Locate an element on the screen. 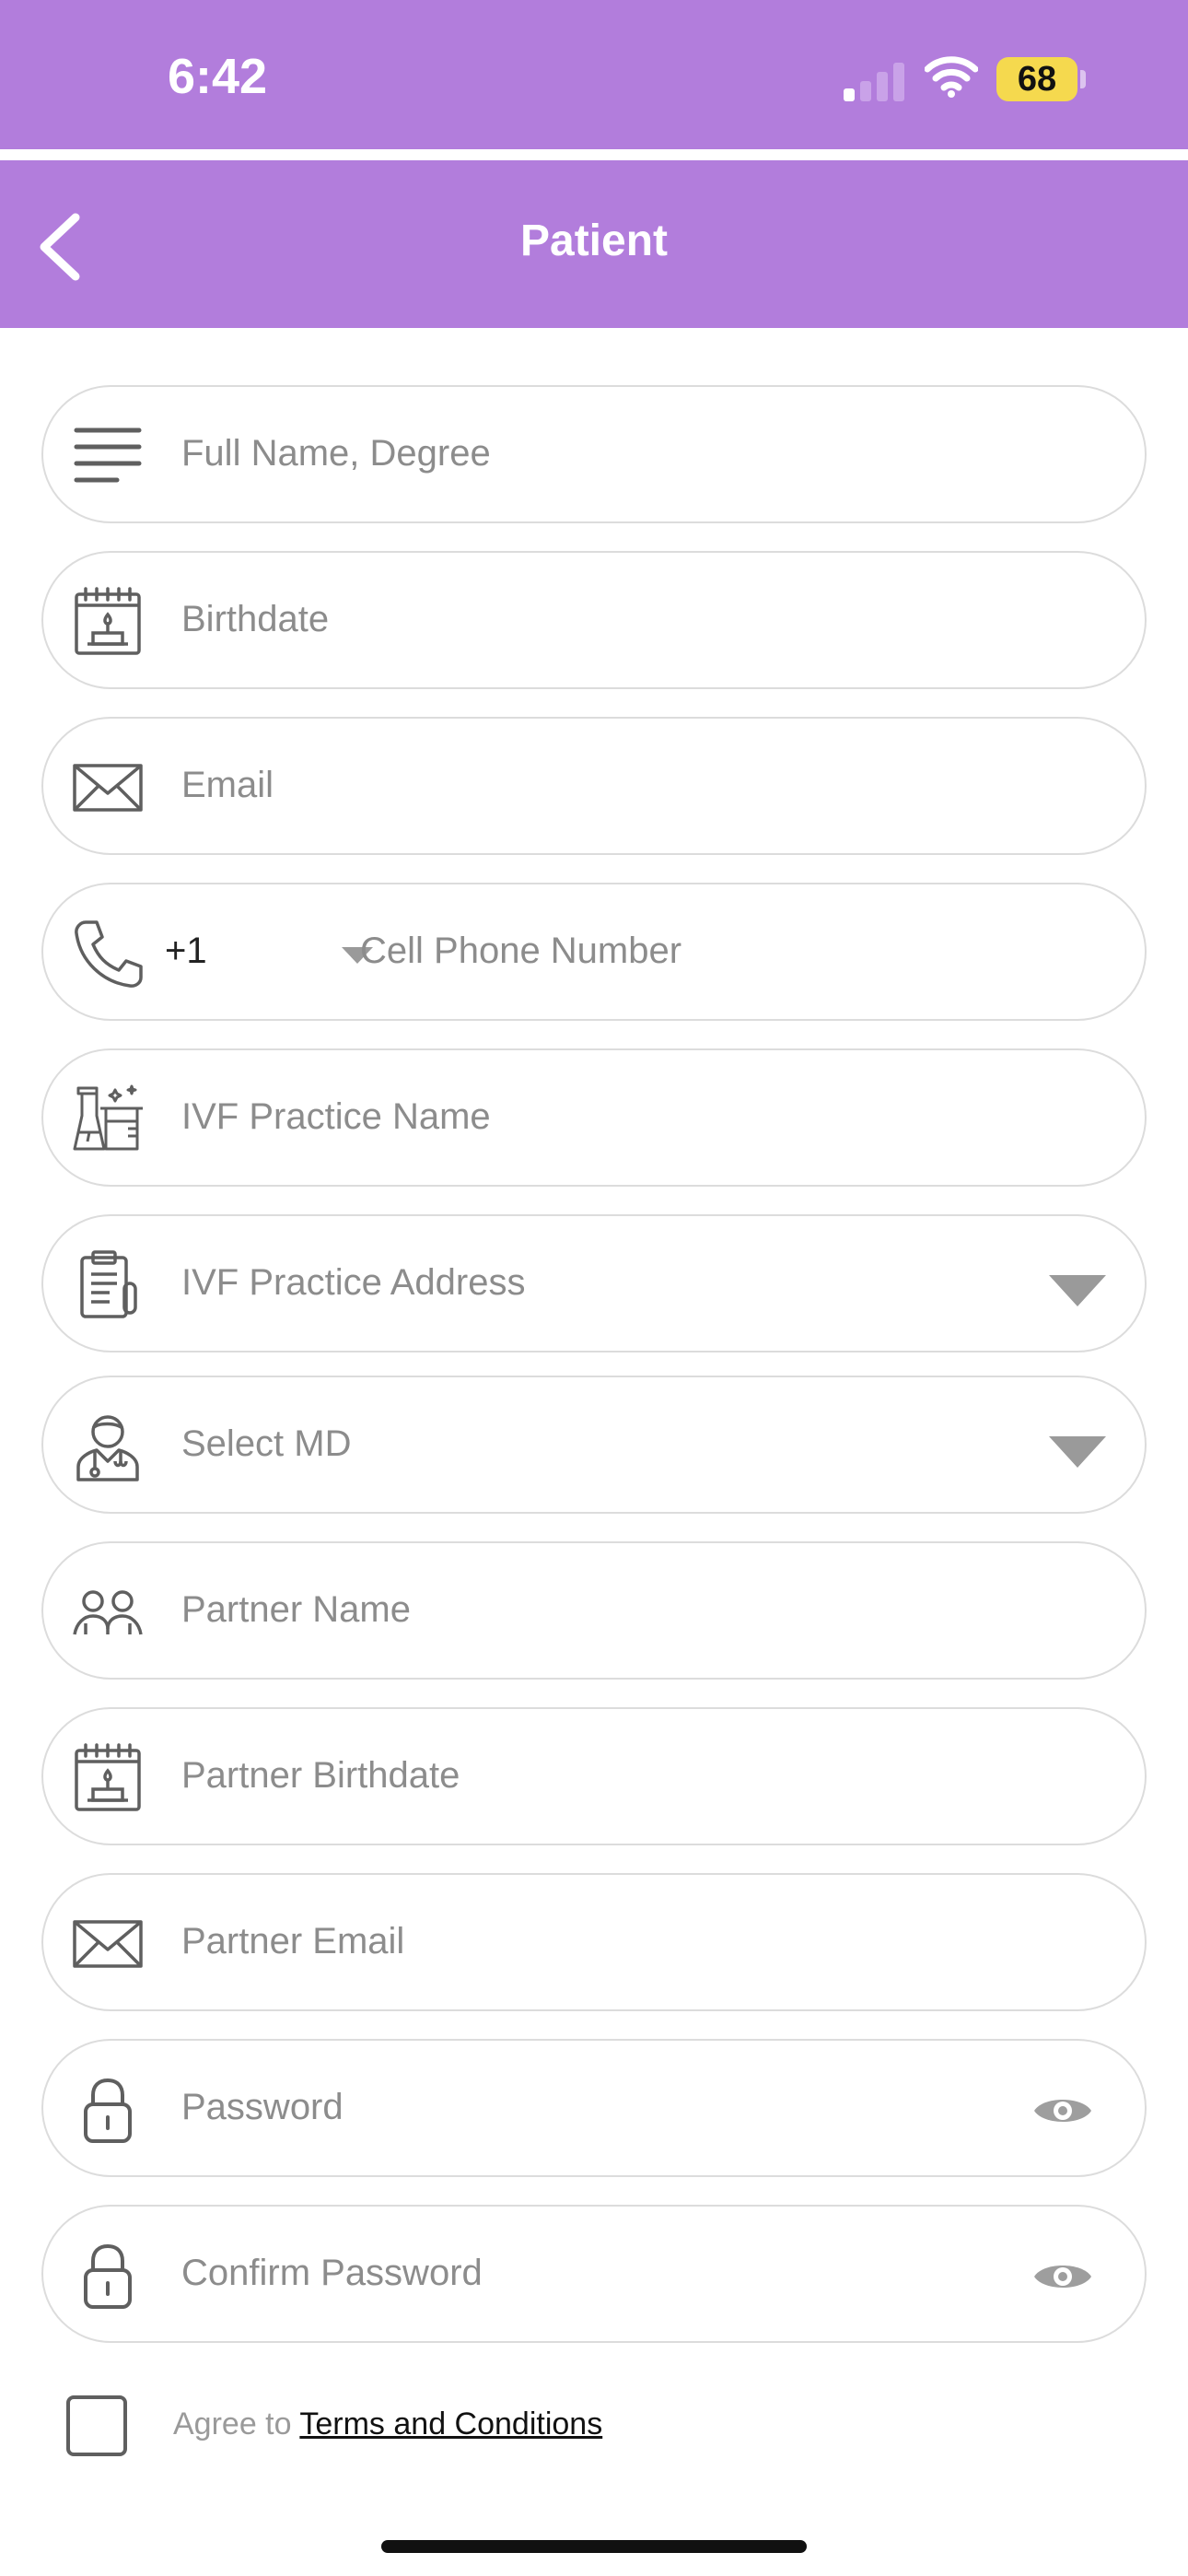 The image size is (1188, 2576). status-time: 6:42 is located at coordinates (218, 76).